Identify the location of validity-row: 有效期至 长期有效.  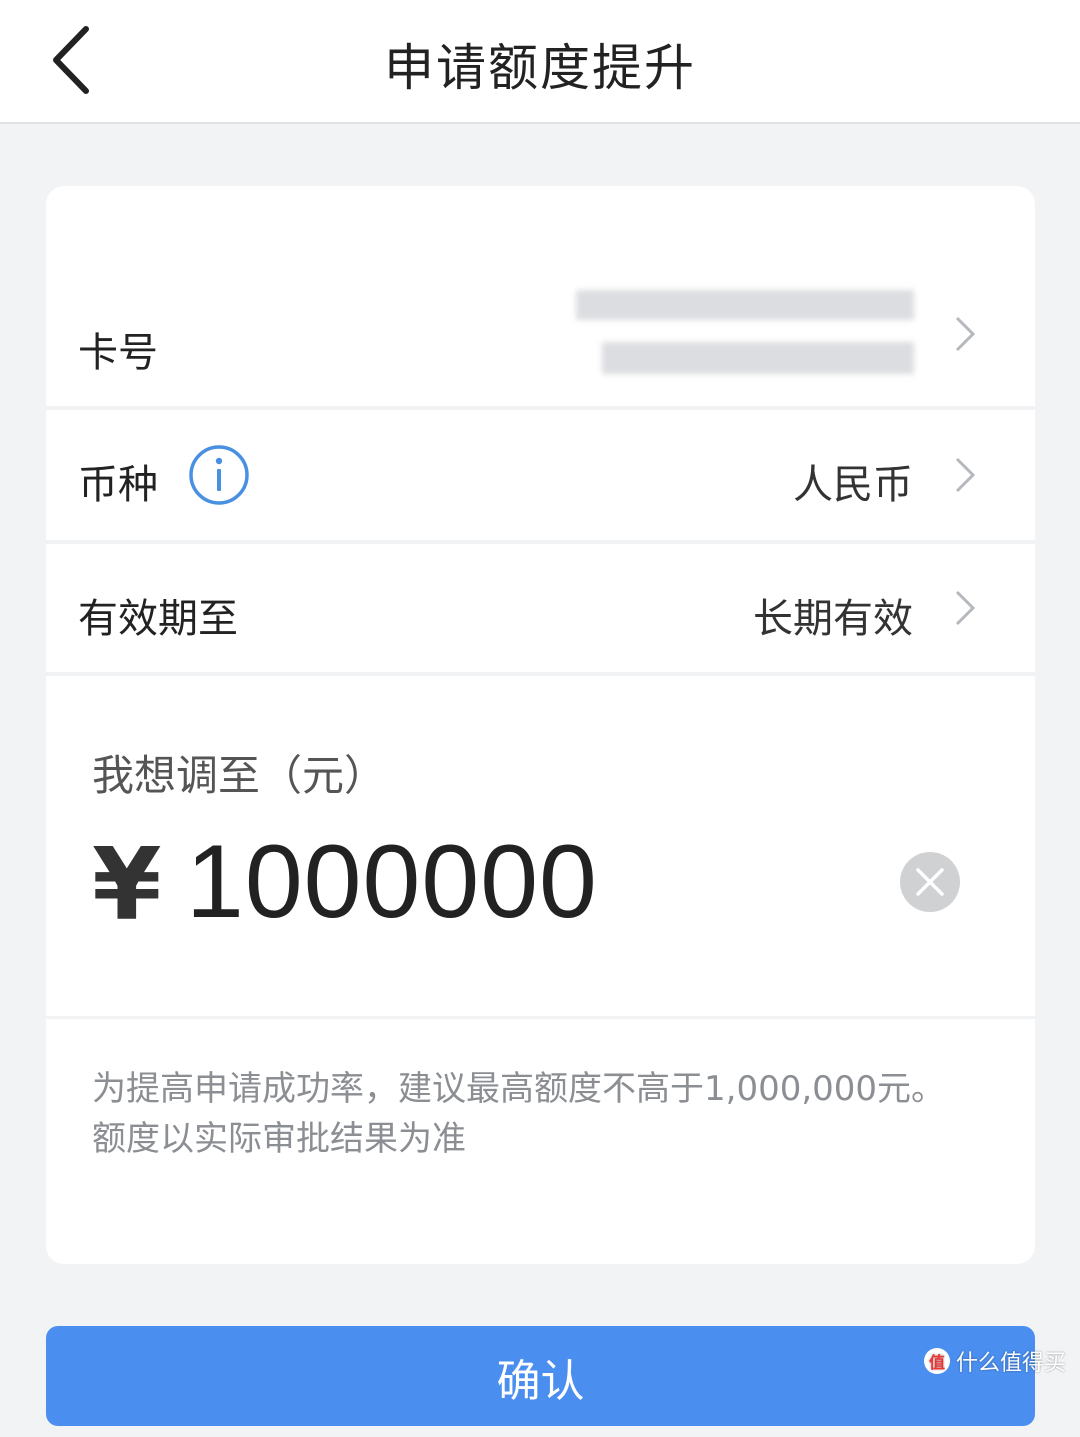
(540, 608).